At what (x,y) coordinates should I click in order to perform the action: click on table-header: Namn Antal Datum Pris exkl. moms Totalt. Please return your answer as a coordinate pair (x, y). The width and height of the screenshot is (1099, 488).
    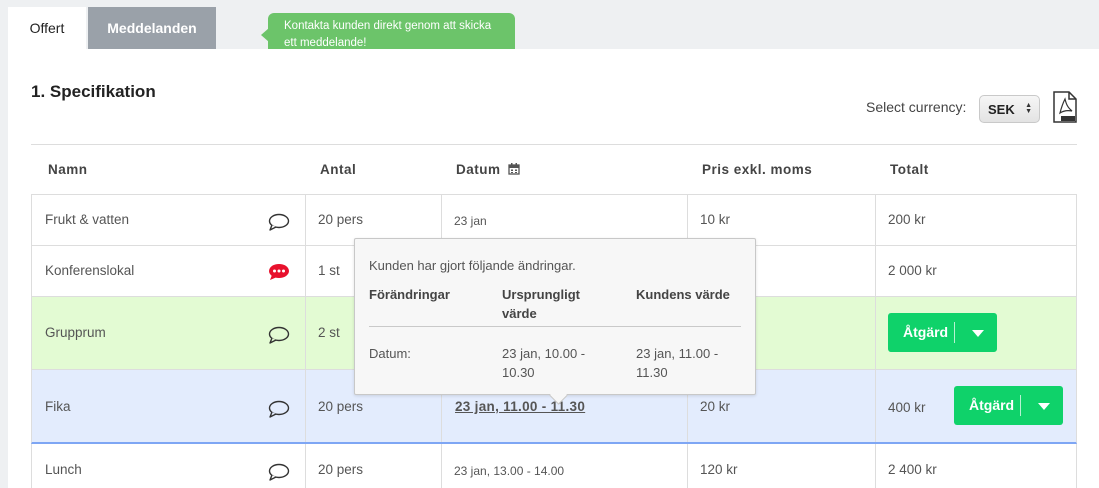
    Looking at the image, I should click on (554, 169).